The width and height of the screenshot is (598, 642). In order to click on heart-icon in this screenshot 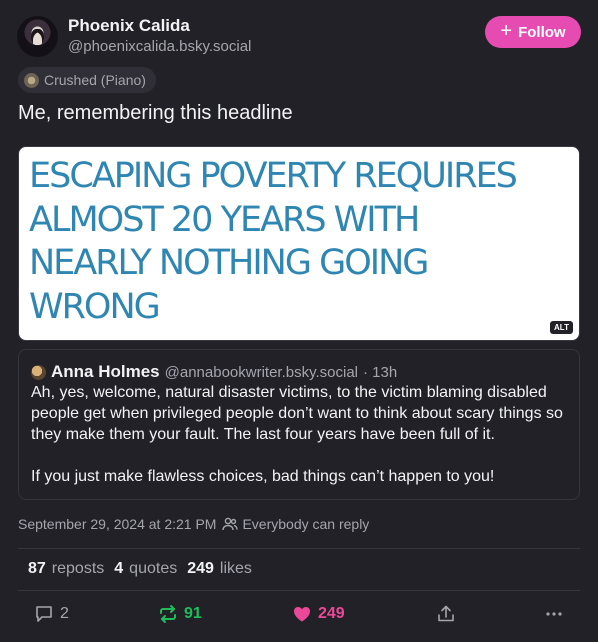, I will do `click(302, 614)`.